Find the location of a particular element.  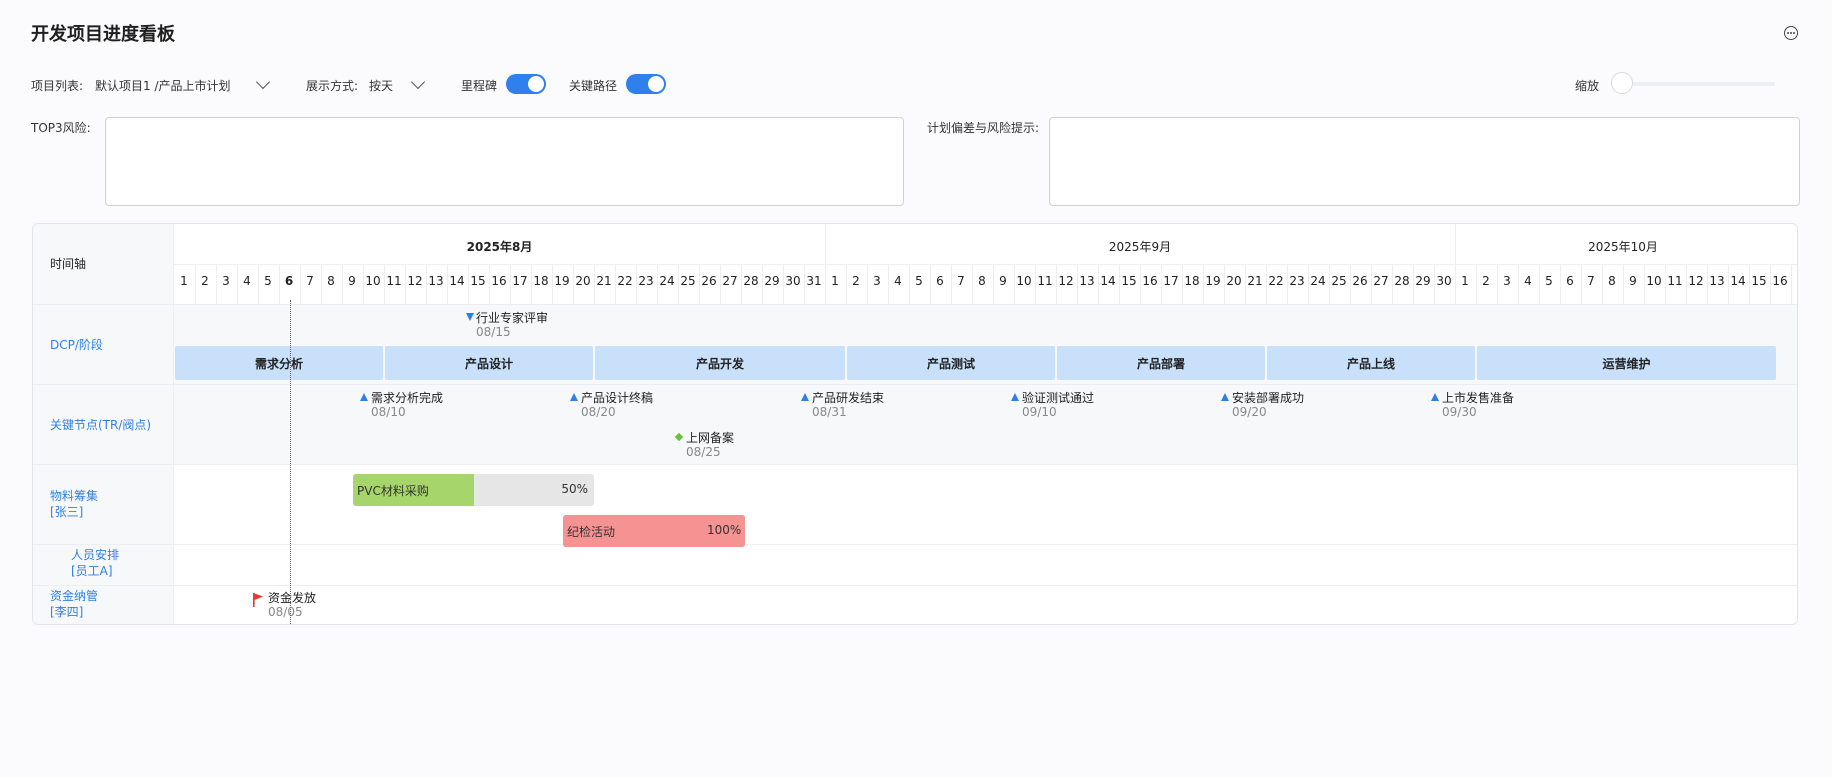

filing-title: 上网备案 is located at coordinates (710, 438).